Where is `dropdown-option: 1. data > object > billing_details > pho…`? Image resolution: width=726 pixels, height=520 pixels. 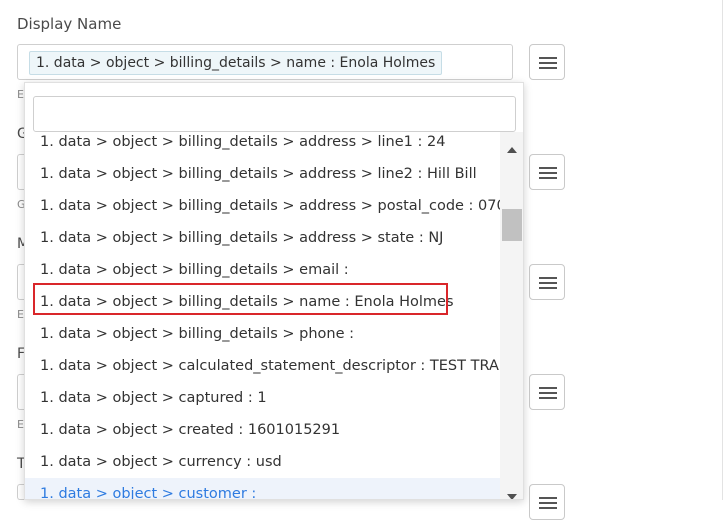
dropdown-option: 1. data > object > billing_details > pho… is located at coordinates (262, 334).